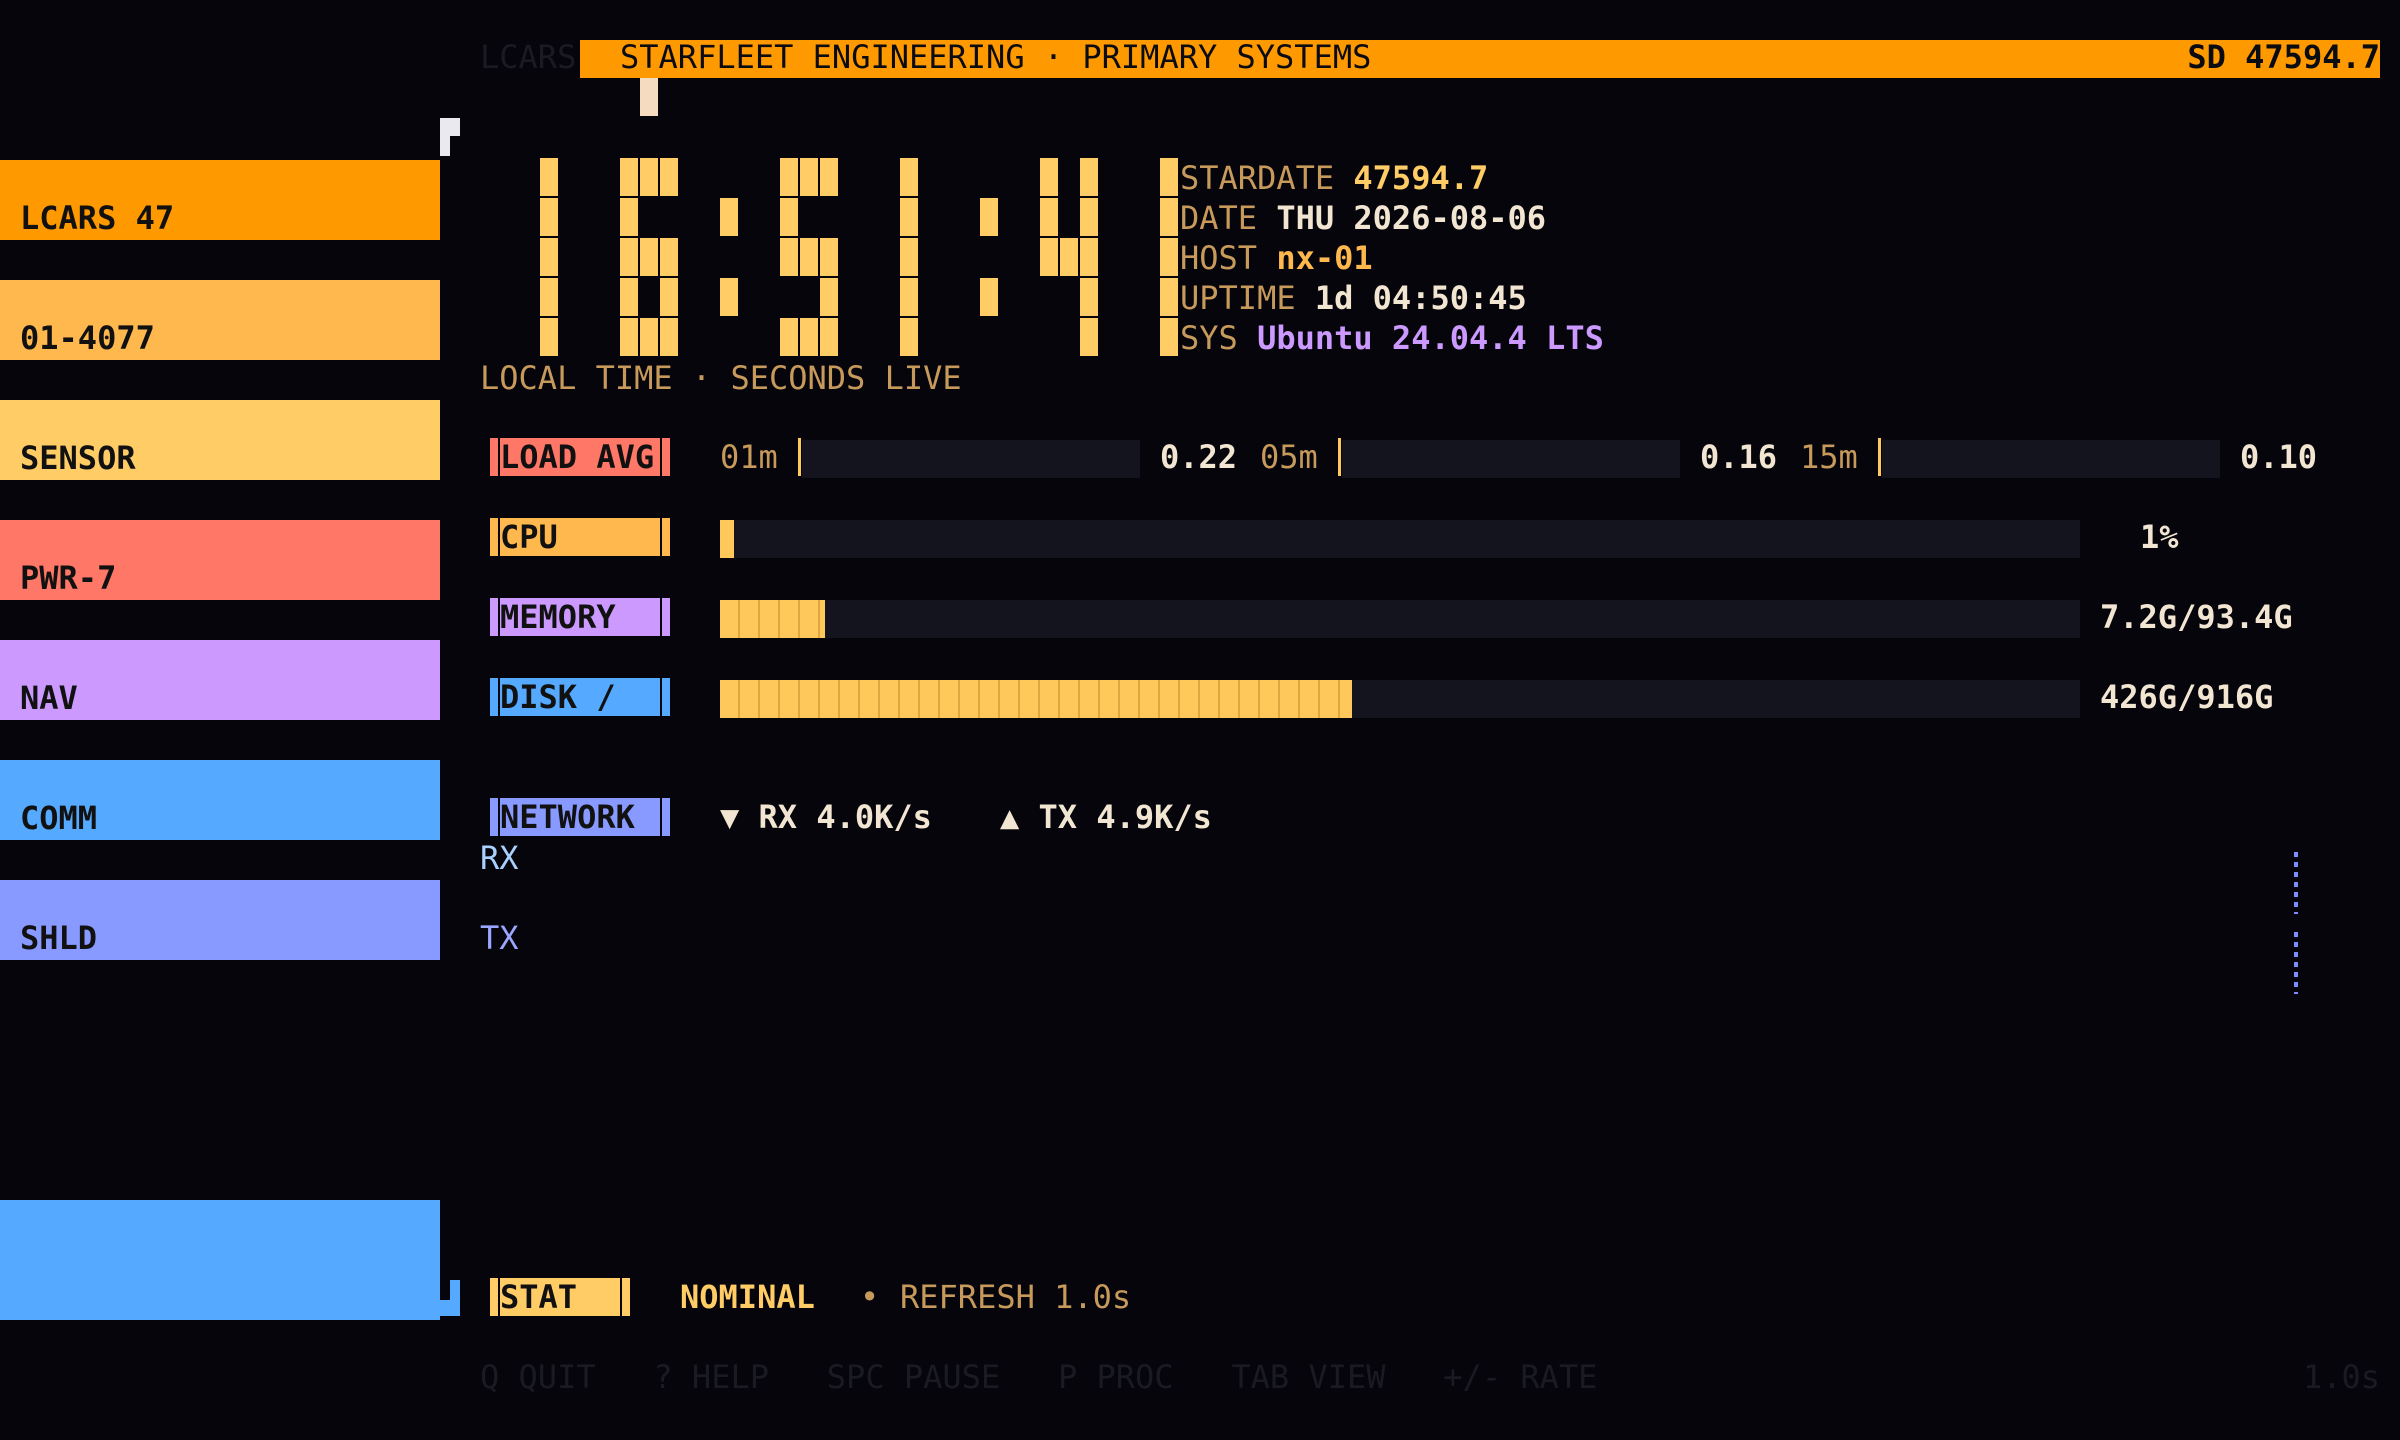 Image resolution: width=2400 pixels, height=1440 pixels. I want to click on status-label-text: STAT, so click(539, 1297).